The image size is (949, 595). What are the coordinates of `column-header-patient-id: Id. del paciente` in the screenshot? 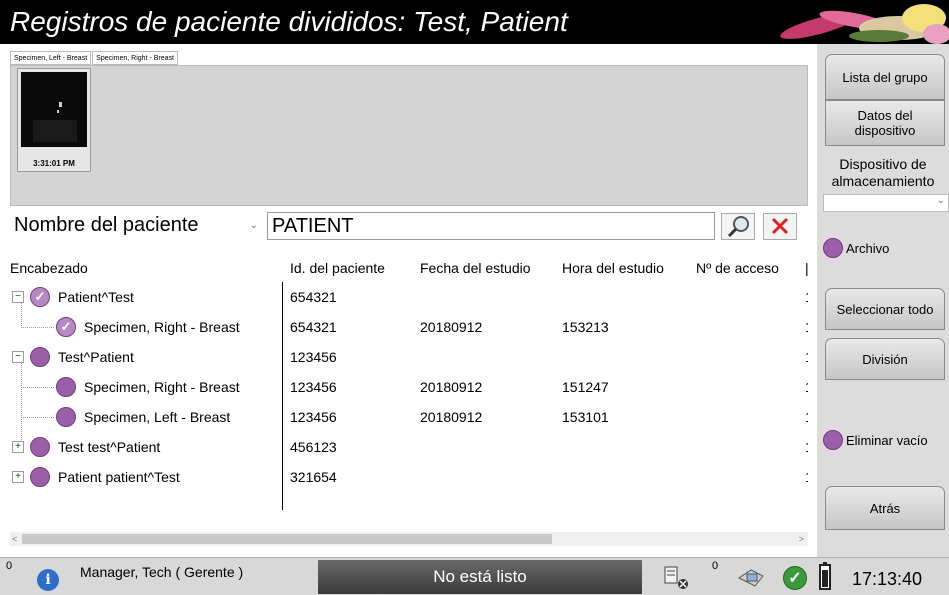 It's located at (337, 268).